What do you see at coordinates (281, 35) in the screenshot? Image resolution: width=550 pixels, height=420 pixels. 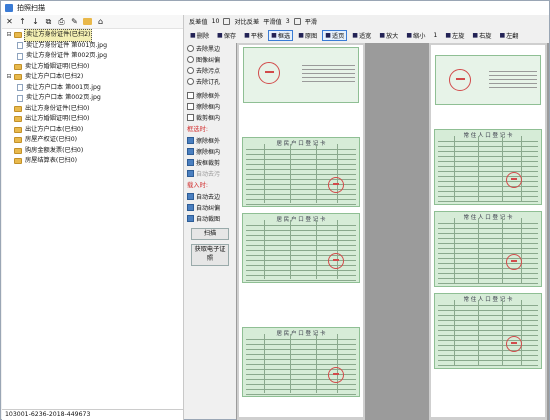 I see `box-select-button: ■ 框选` at bounding box center [281, 35].